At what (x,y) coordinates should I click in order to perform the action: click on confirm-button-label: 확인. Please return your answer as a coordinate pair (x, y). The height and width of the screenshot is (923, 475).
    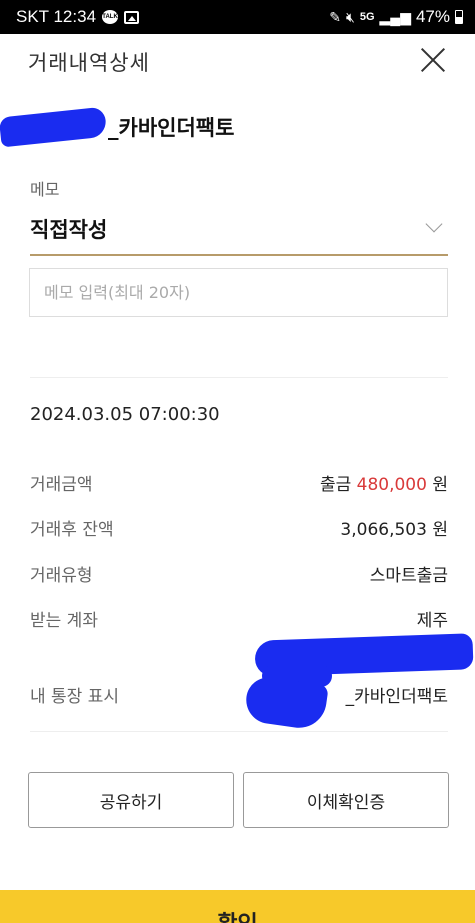
    Looking at the image, I should click on (237, 914).